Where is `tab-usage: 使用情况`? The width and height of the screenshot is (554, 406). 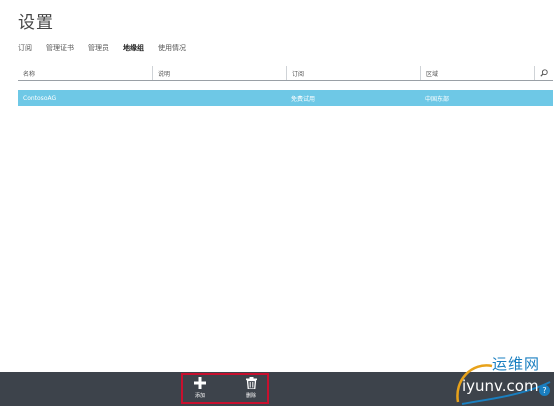 tab-usage: 使用情况 is located at coordinates (172, 48).